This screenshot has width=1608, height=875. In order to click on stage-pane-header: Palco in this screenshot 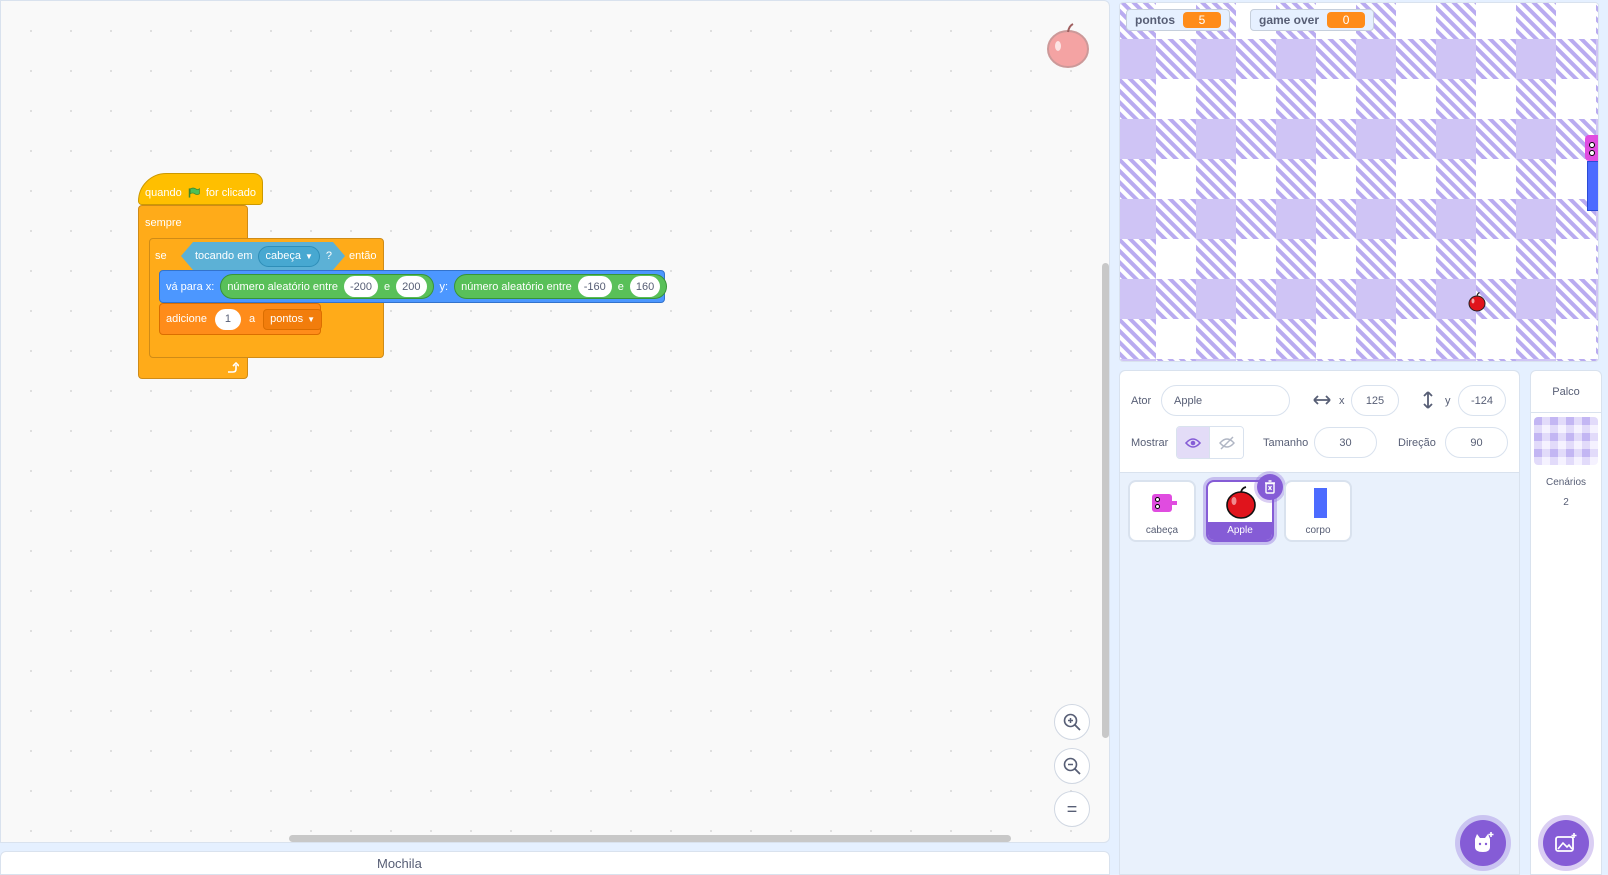, I will do `click(1566, 392)`.